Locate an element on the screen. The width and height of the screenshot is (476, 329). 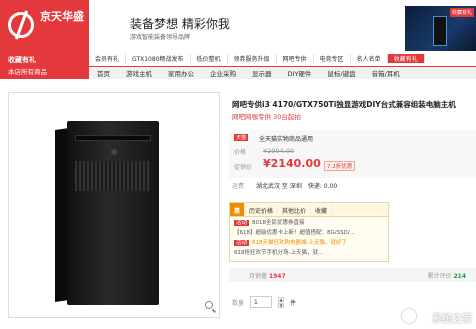
logo-mark-icon is located at coordinates (21, 25).